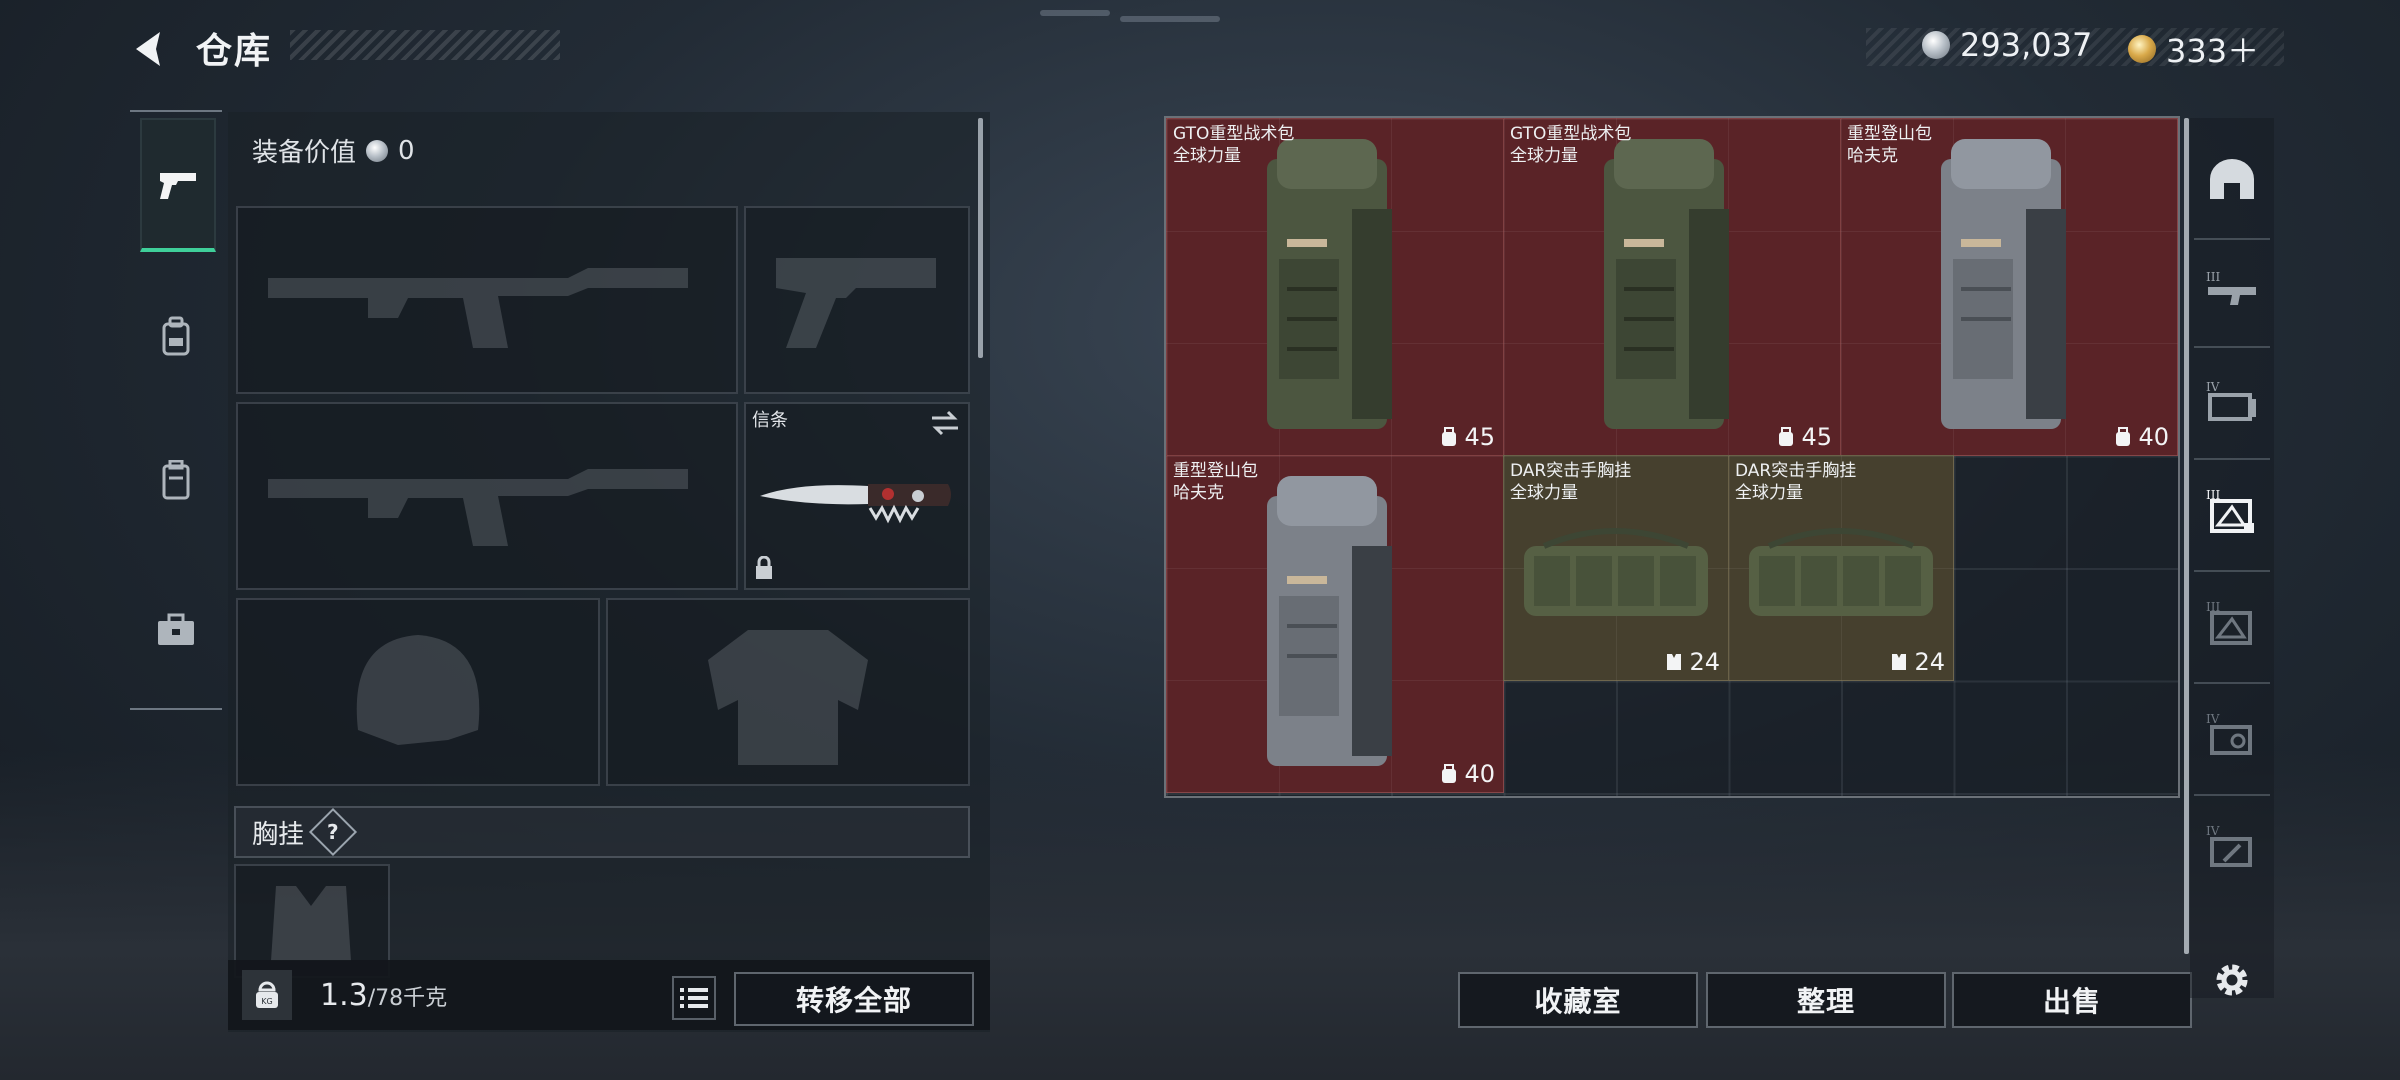  I want to click on title-decoration, so click(425, 45).